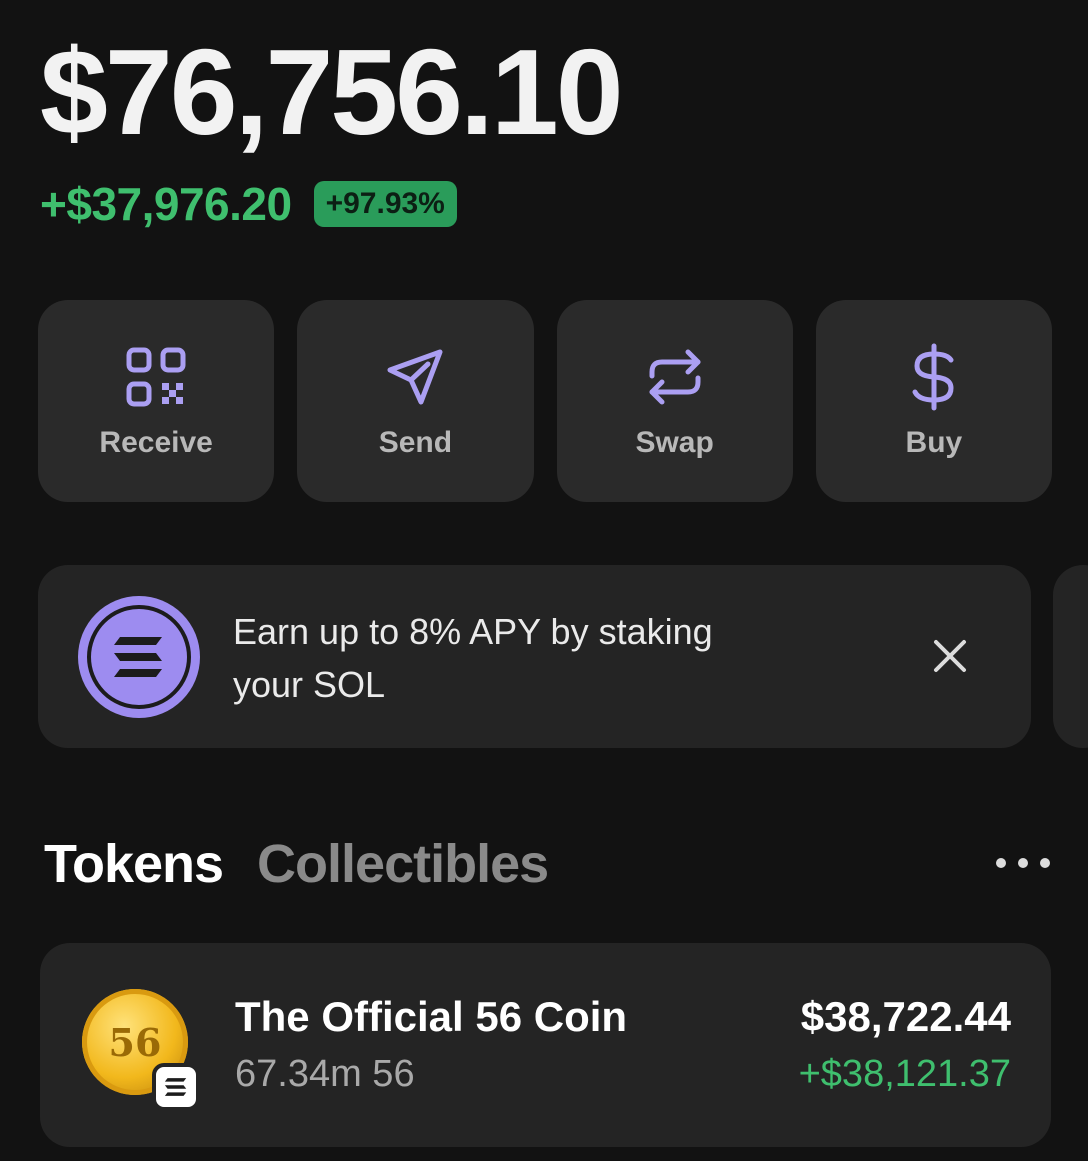  I want to click on portfolio-change-row: +$37,976.20 +97.93%, so click(248, 204).